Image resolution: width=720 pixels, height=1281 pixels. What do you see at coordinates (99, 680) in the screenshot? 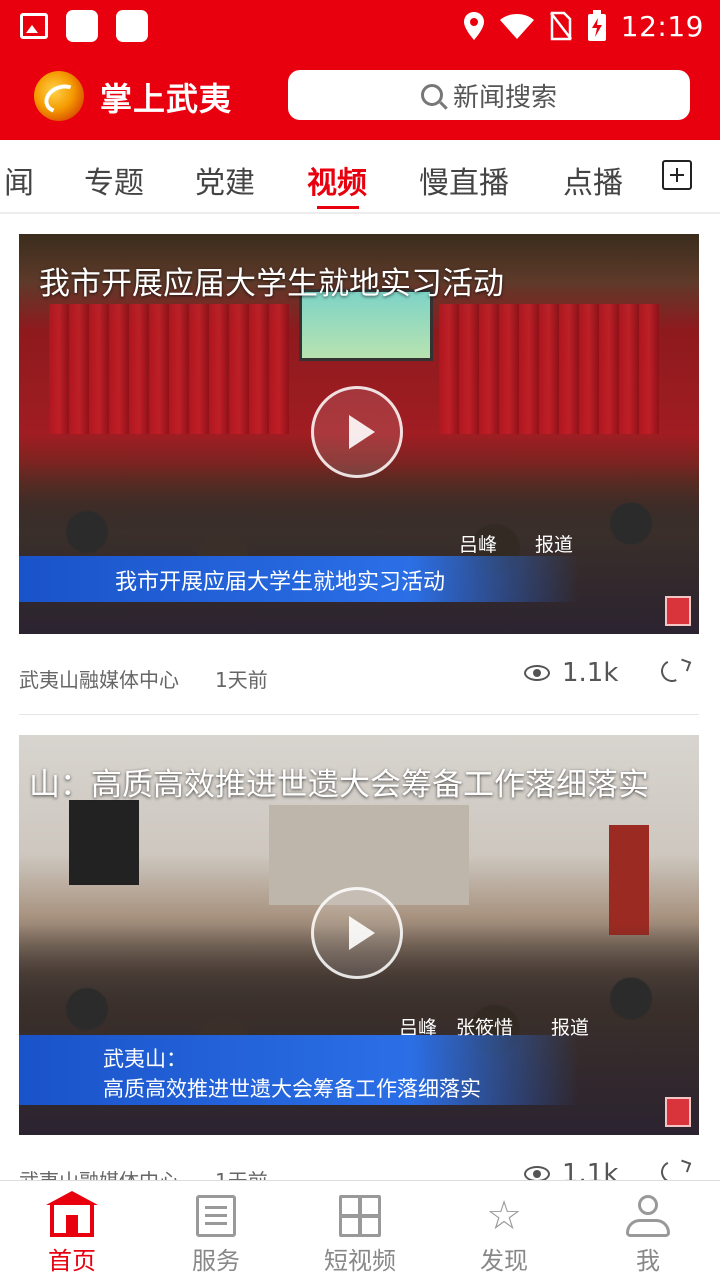
I see `video-source: 武夷山融媒体中心` at bounding box center [99, 680].